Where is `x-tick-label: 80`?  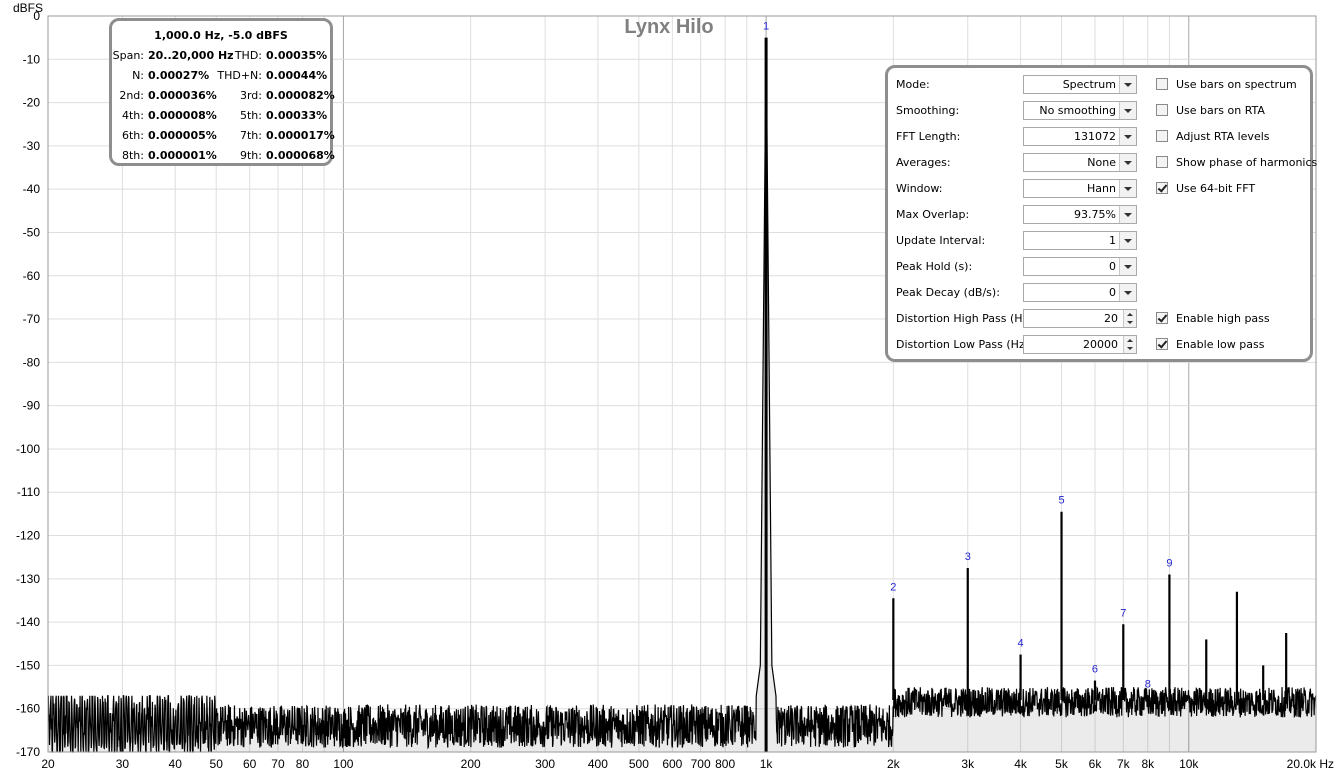 x-tick-label: 80 is located at coordinates (303, 764).